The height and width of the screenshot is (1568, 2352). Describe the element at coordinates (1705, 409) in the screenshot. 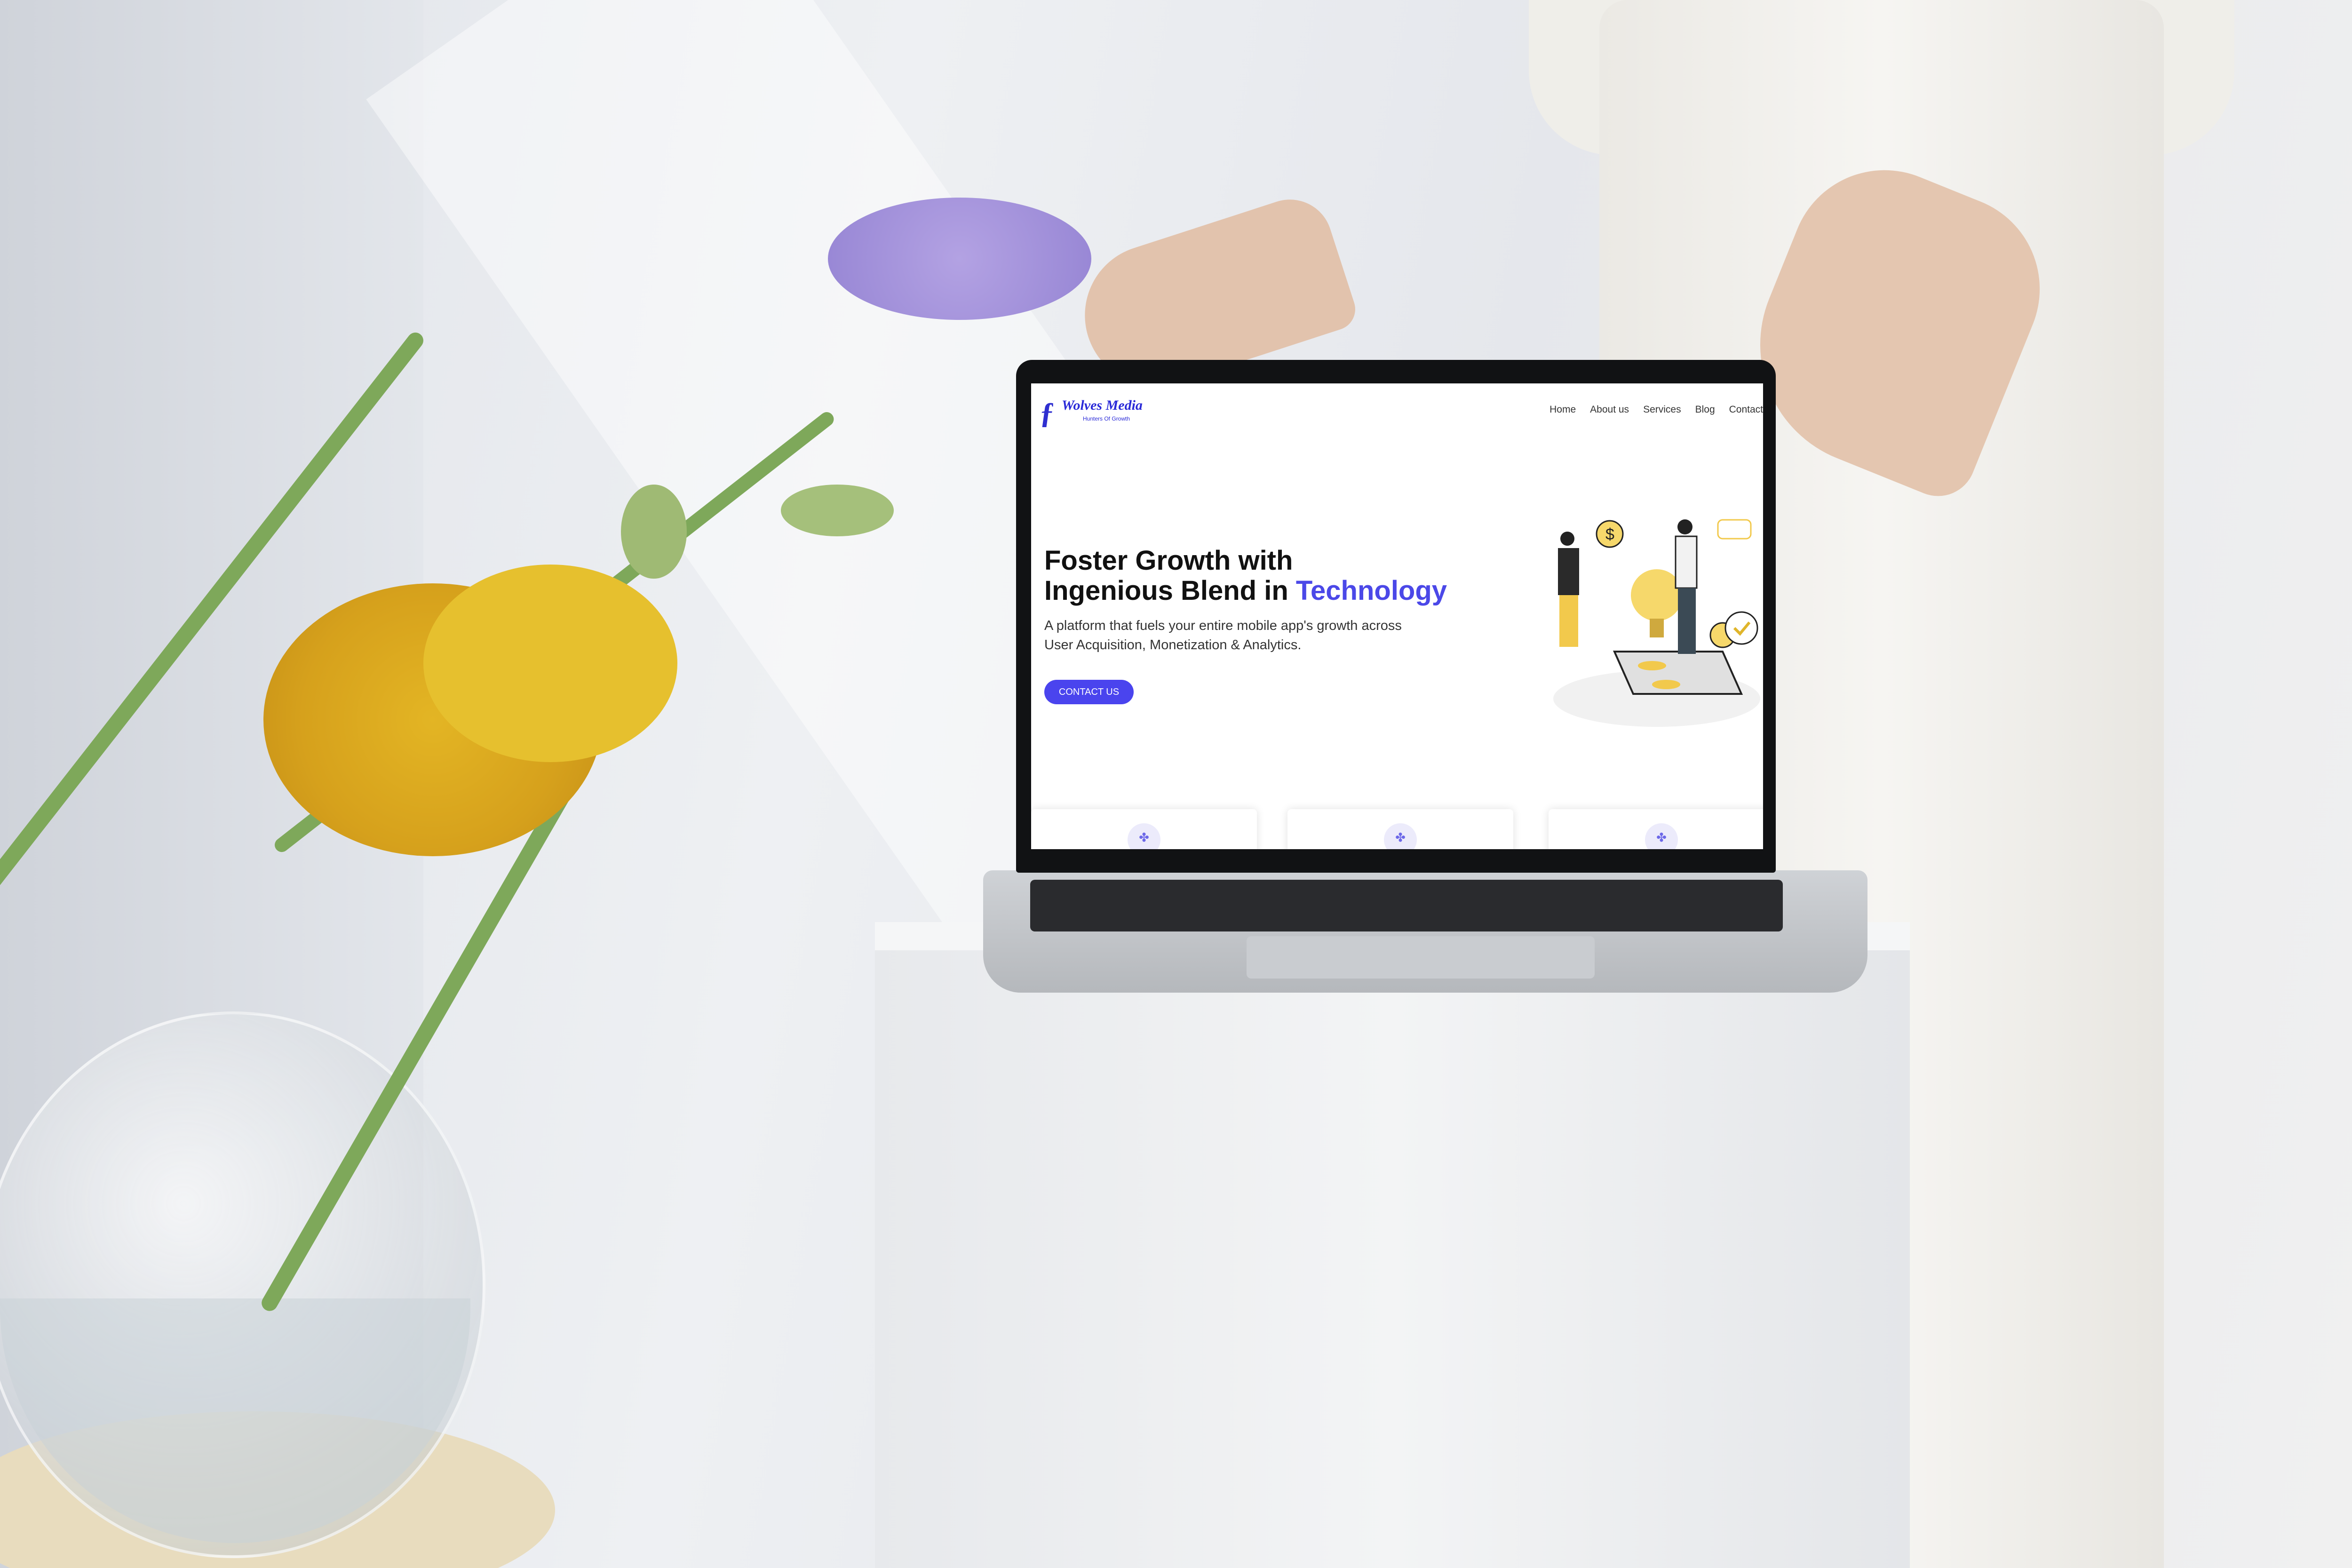

I see `nav-blog: Blog` at that location.